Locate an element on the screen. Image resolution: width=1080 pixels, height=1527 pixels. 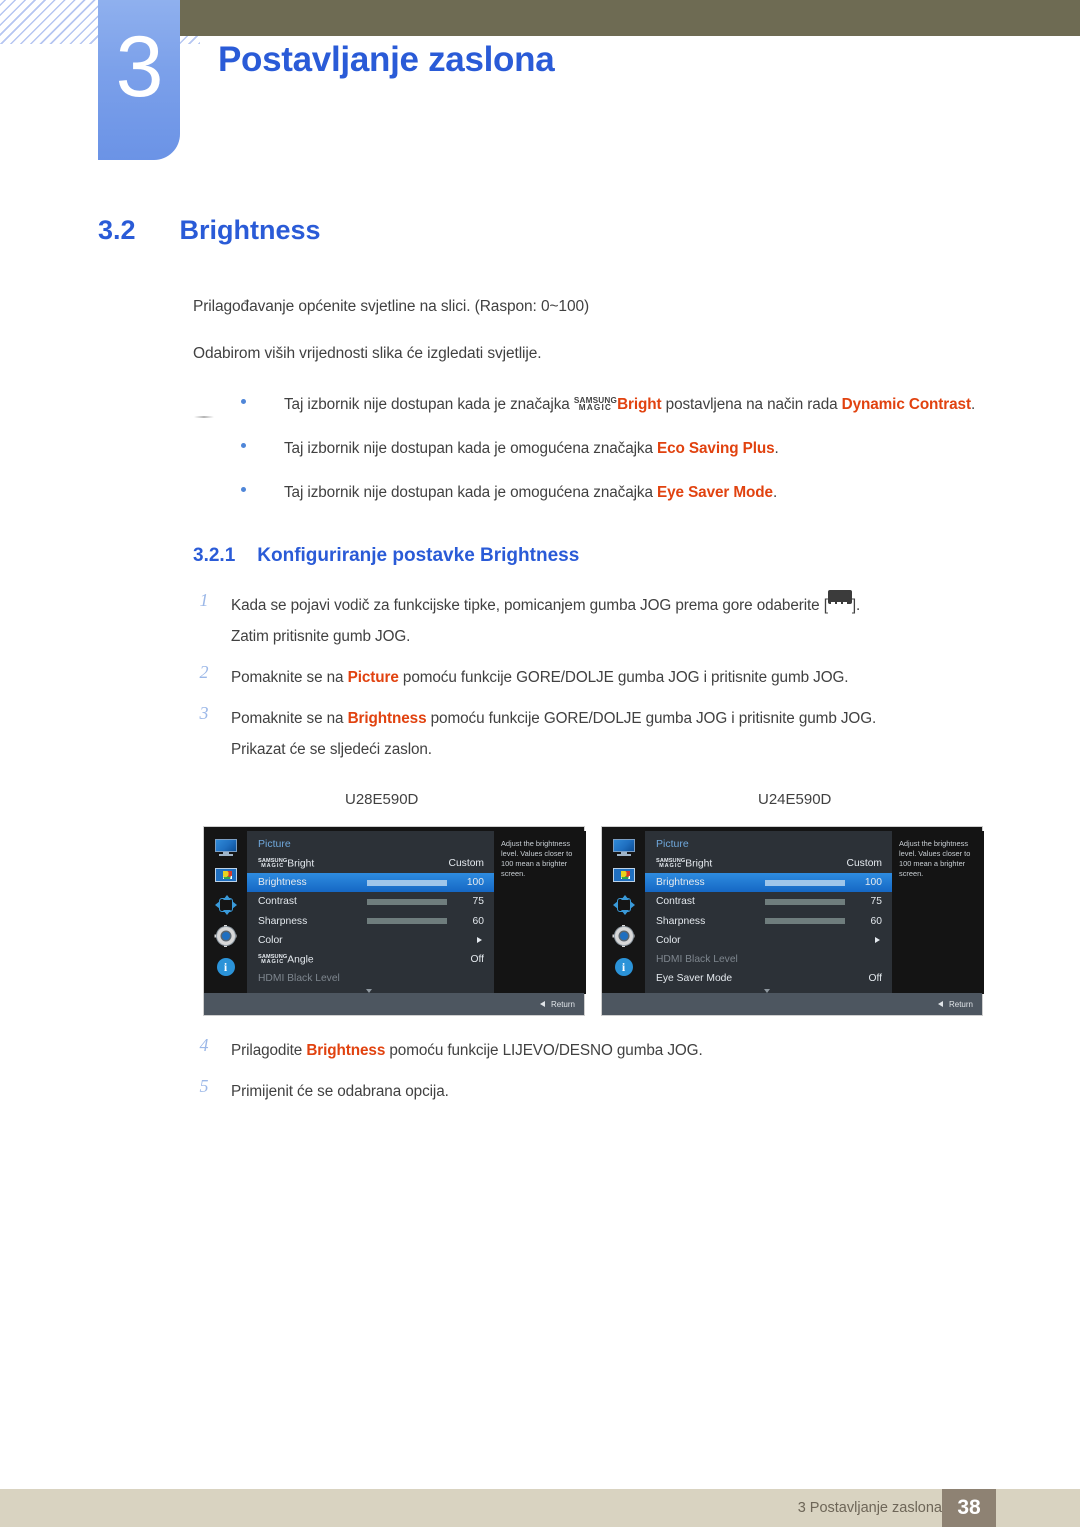
step-3-pre: Pomaknite se na is located at coordinates (289, 718).